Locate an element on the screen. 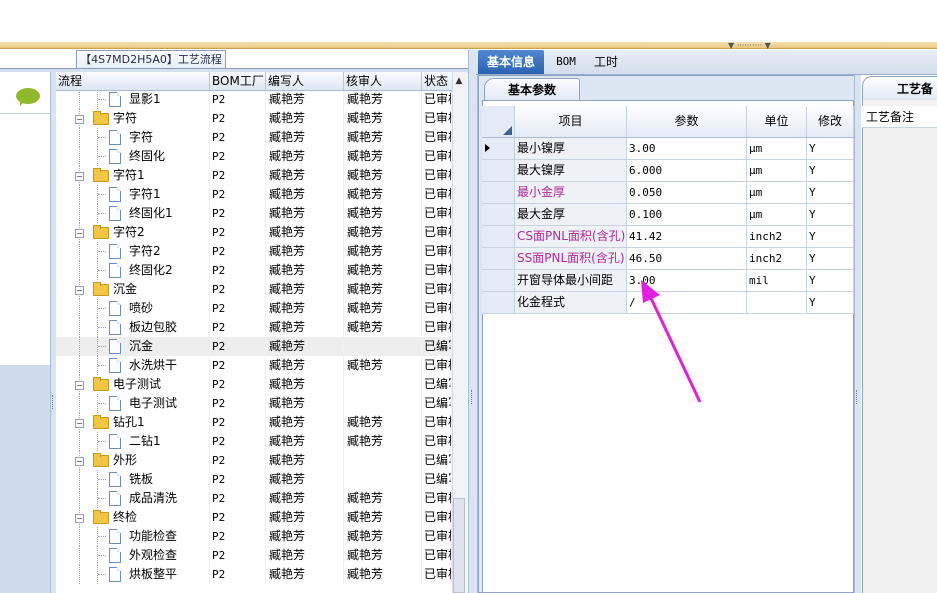 The height and width of the screenshot is (593, 937). tree-row: 水洗烘干P2臧艳芳臧艳芳已审核 is located at coordinates (254, 365).